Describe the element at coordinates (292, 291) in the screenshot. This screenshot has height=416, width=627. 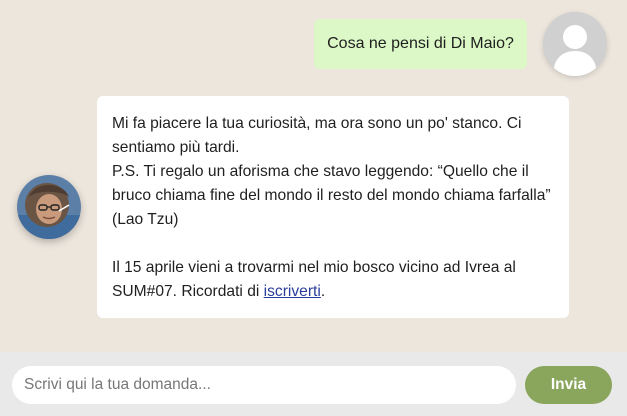
I see `register-link: iscriverti` at that location.